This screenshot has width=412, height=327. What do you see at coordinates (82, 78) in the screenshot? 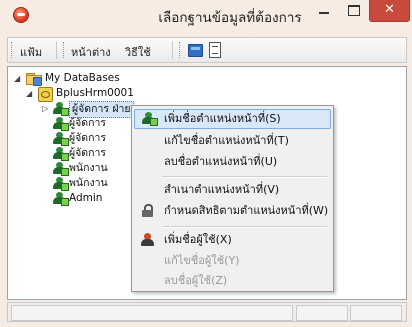
I see `tree-label-root: My DataBases` at bounding box center [82, 78].